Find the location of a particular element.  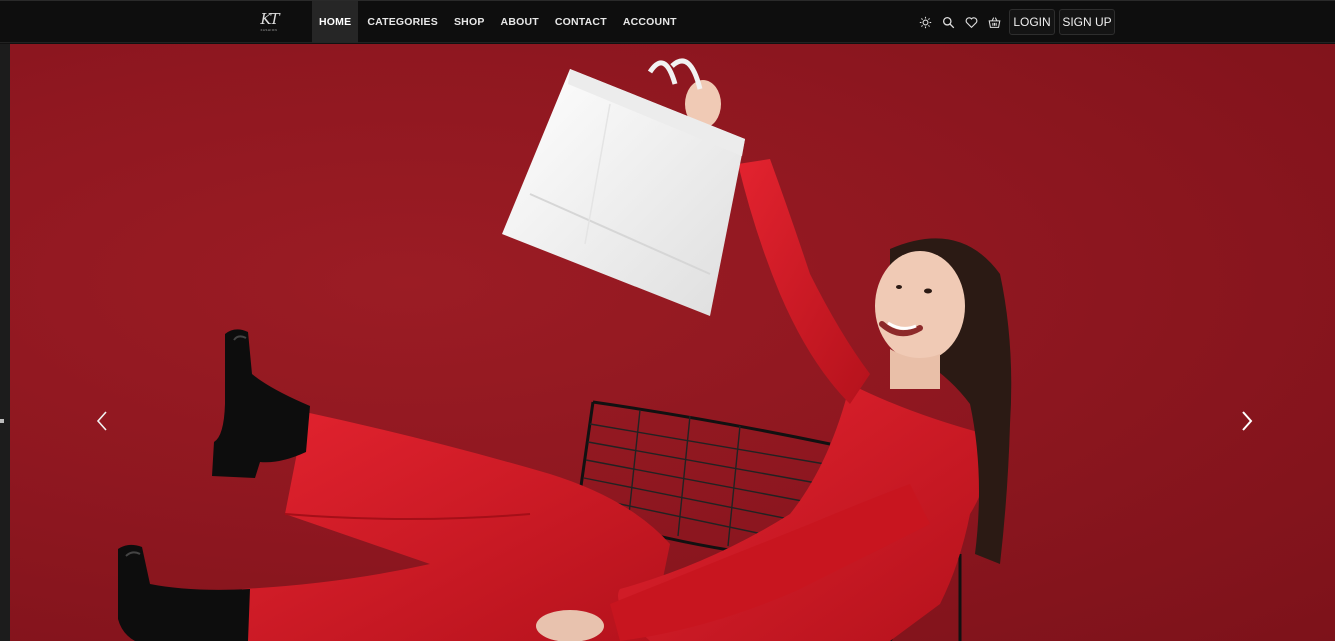

left-edge-strip is located at coordinates (5, 342).